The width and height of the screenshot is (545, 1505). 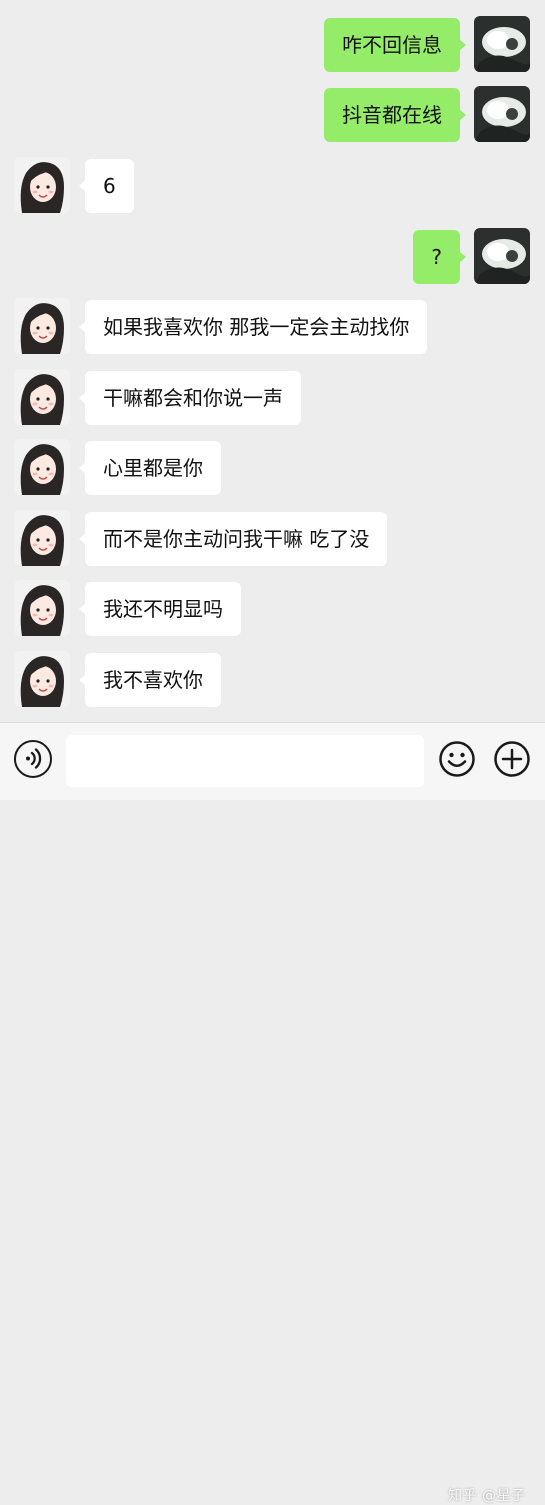 I want to click on message-row-received: 我不喜欢你, so click(x=272, y=679).